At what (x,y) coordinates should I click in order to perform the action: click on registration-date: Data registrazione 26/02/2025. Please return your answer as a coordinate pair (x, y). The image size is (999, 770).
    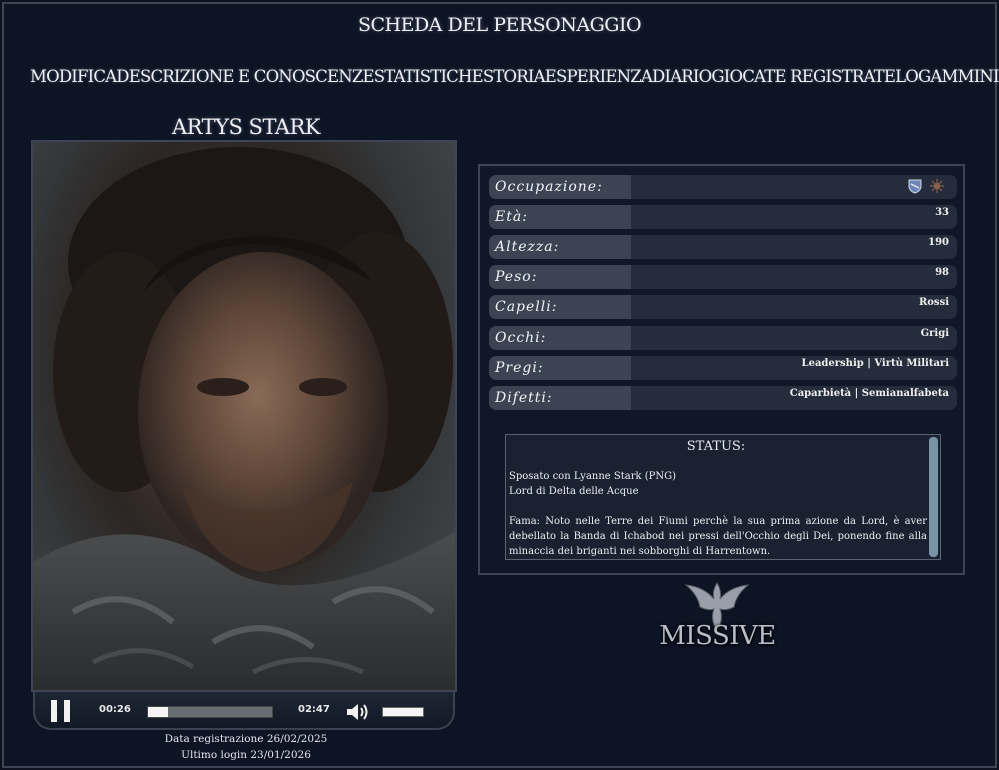
    Looking at the image, I should click on (246, 739).